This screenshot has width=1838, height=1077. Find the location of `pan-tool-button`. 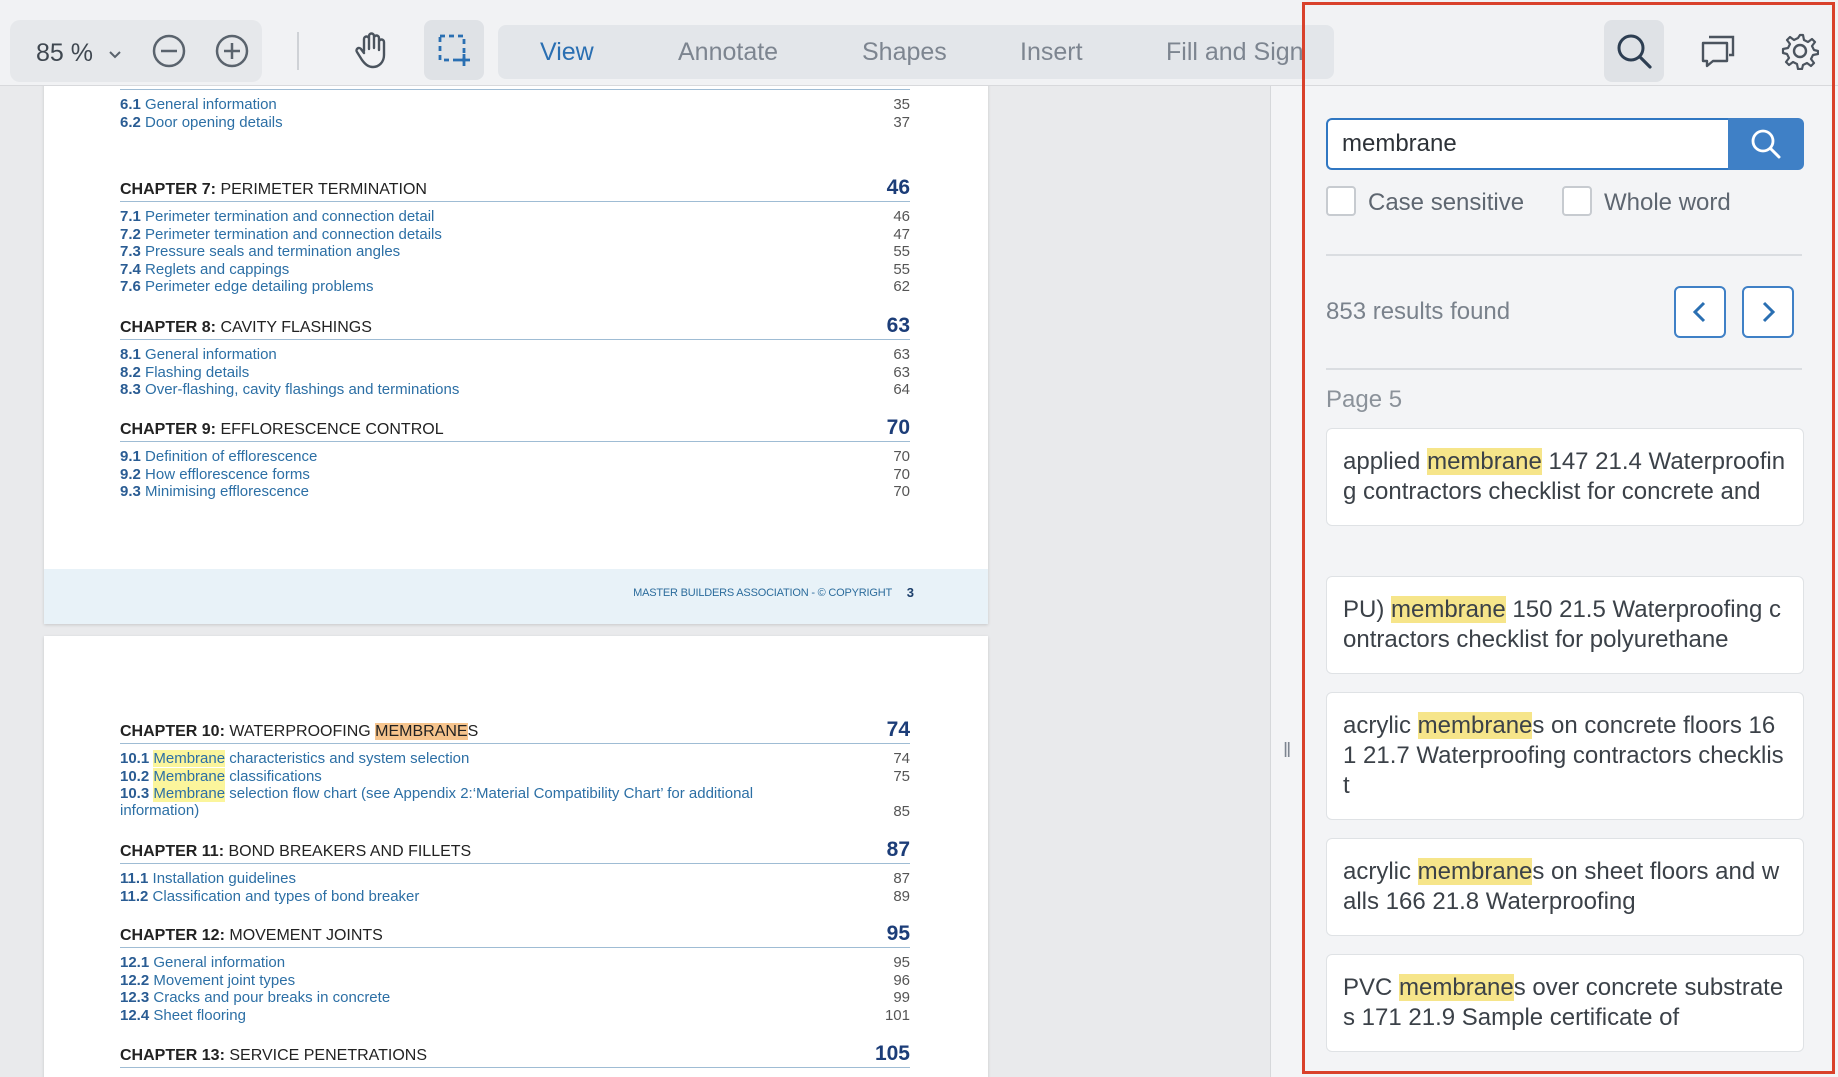

pan-tool-button is located at coordinates (372, 50).